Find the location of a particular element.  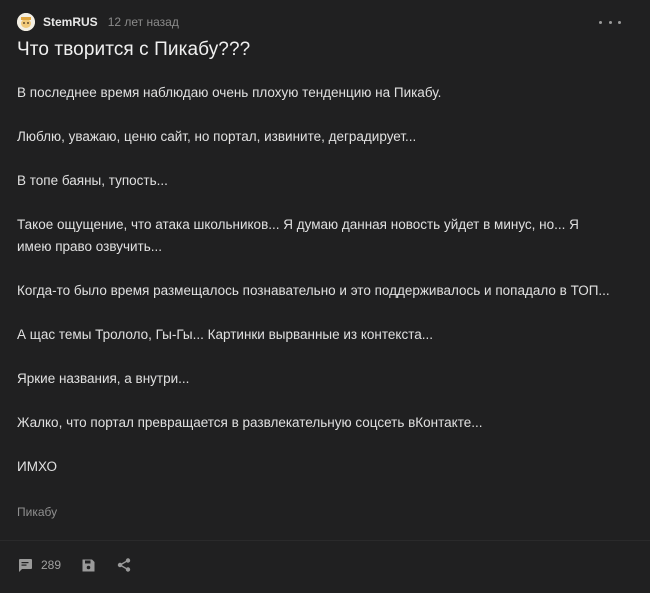

avatar-icon is located at coordinates (26, 22).